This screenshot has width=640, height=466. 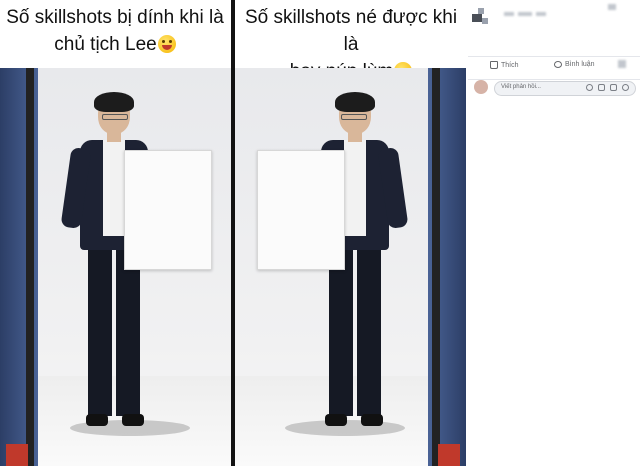 I want to click on gif-icon, so click(x=613, y=87).